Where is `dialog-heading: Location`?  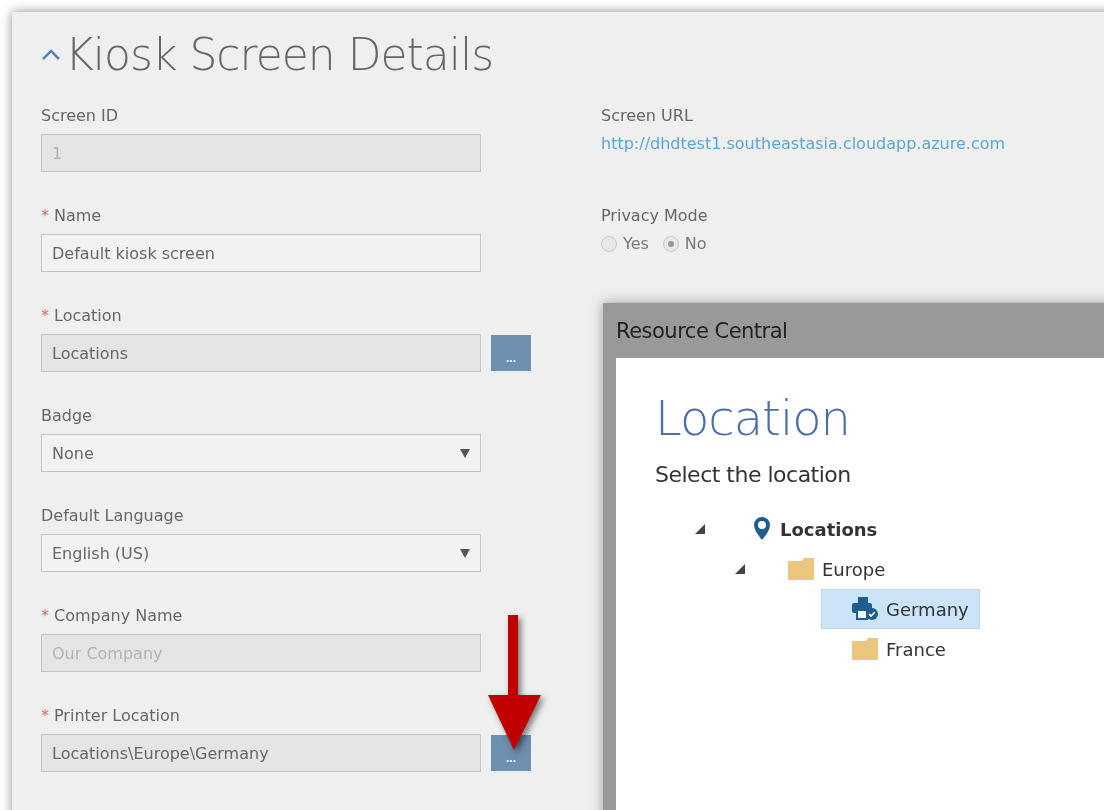
dialog-heading: Location is located at coordinates (753, 418).